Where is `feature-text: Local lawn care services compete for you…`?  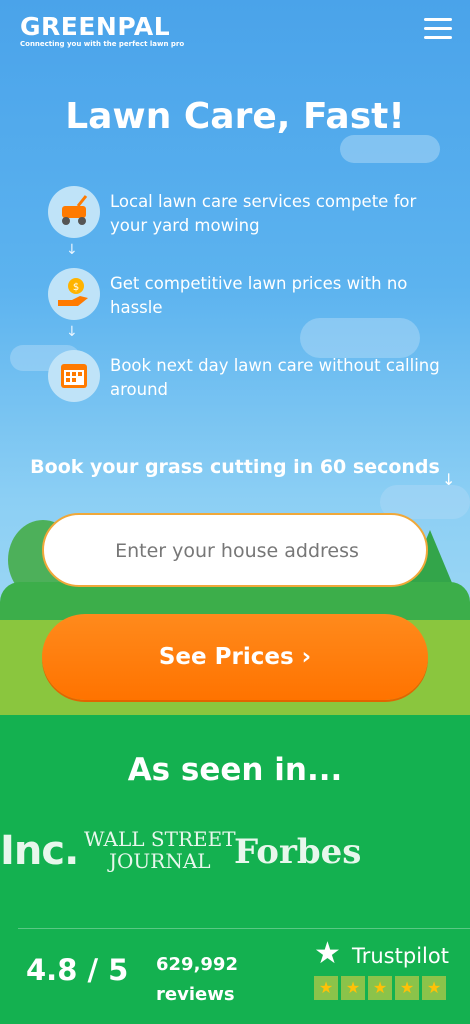 feature-text: Local lawn care services compete for you… is located at coordinates (263, 213).